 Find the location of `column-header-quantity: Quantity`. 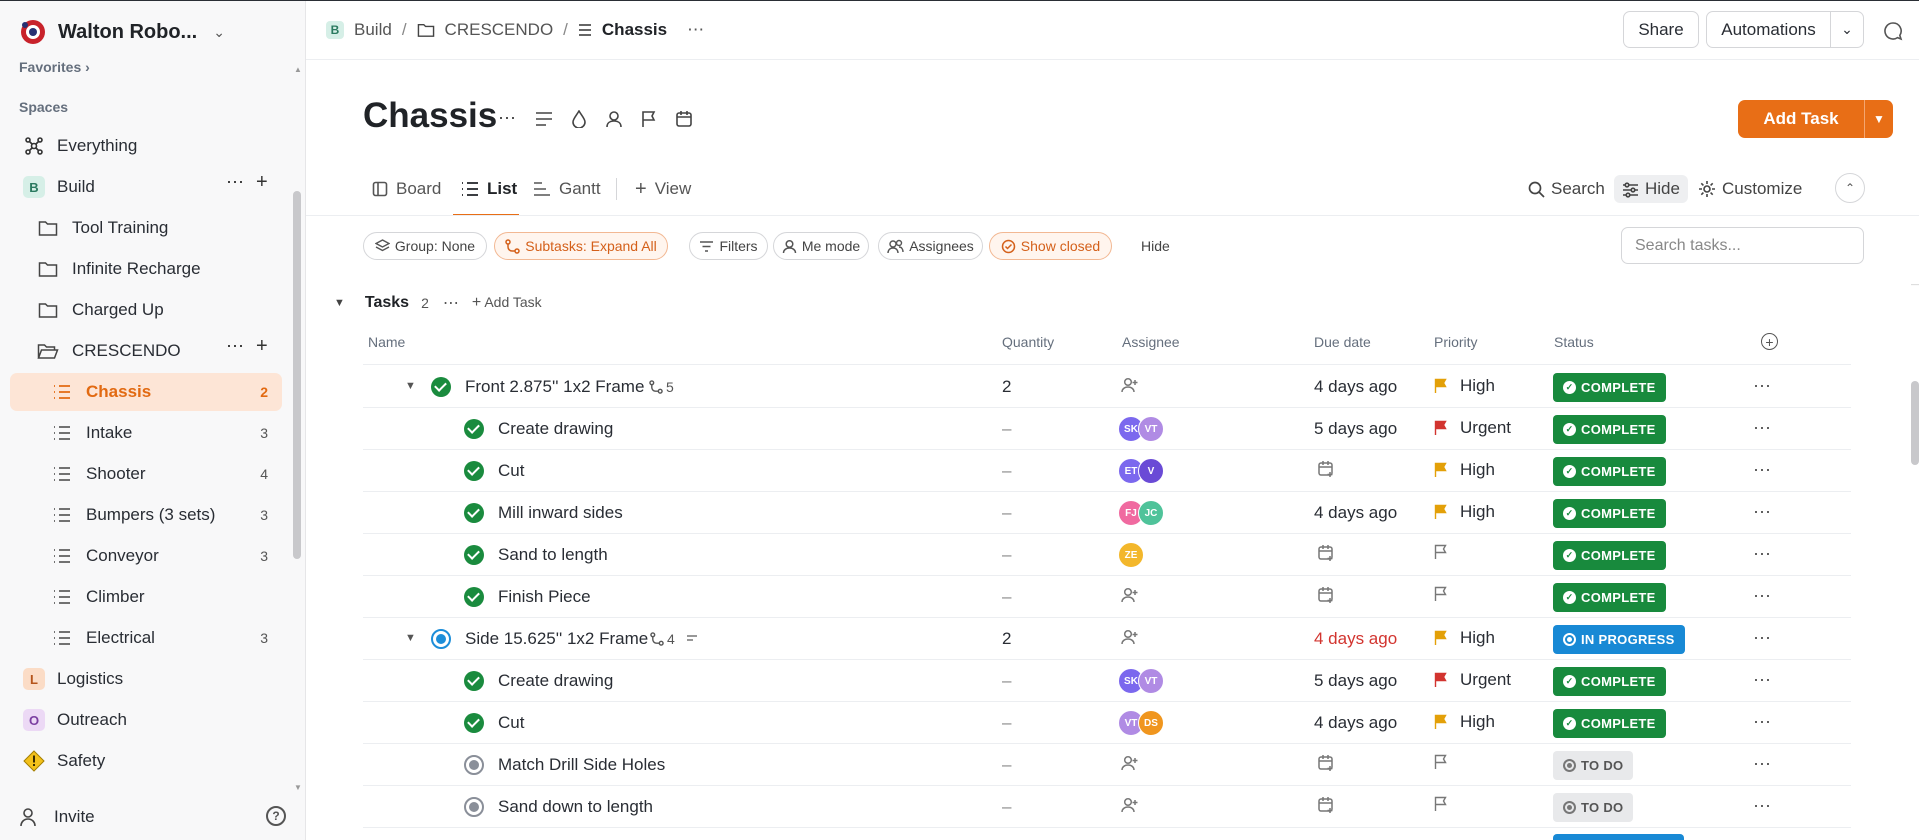

column-header-quantity: Quantity is located at coordinates (1028, 342).